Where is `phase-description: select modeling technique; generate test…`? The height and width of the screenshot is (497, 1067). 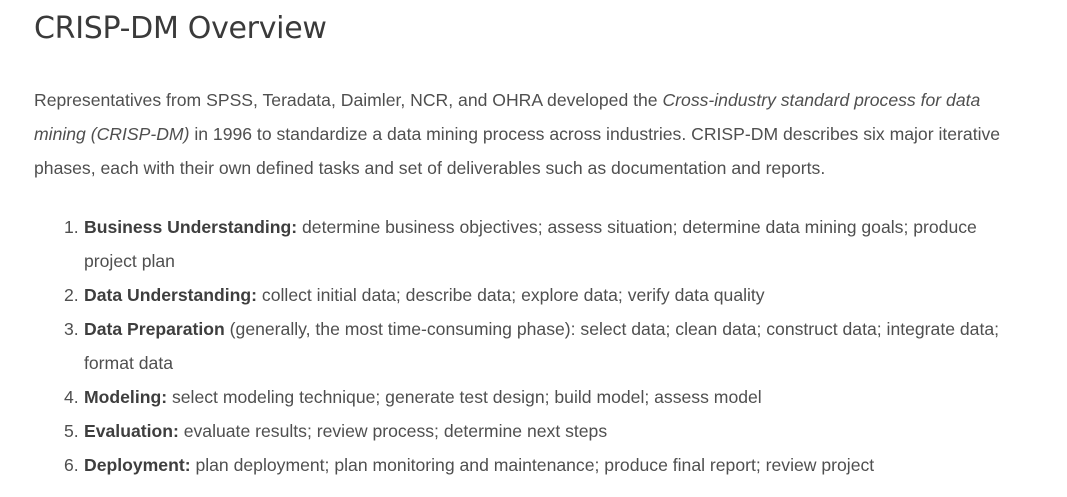 phase-description: select modeling technique; generate test… is located at coordinates (464, 397).